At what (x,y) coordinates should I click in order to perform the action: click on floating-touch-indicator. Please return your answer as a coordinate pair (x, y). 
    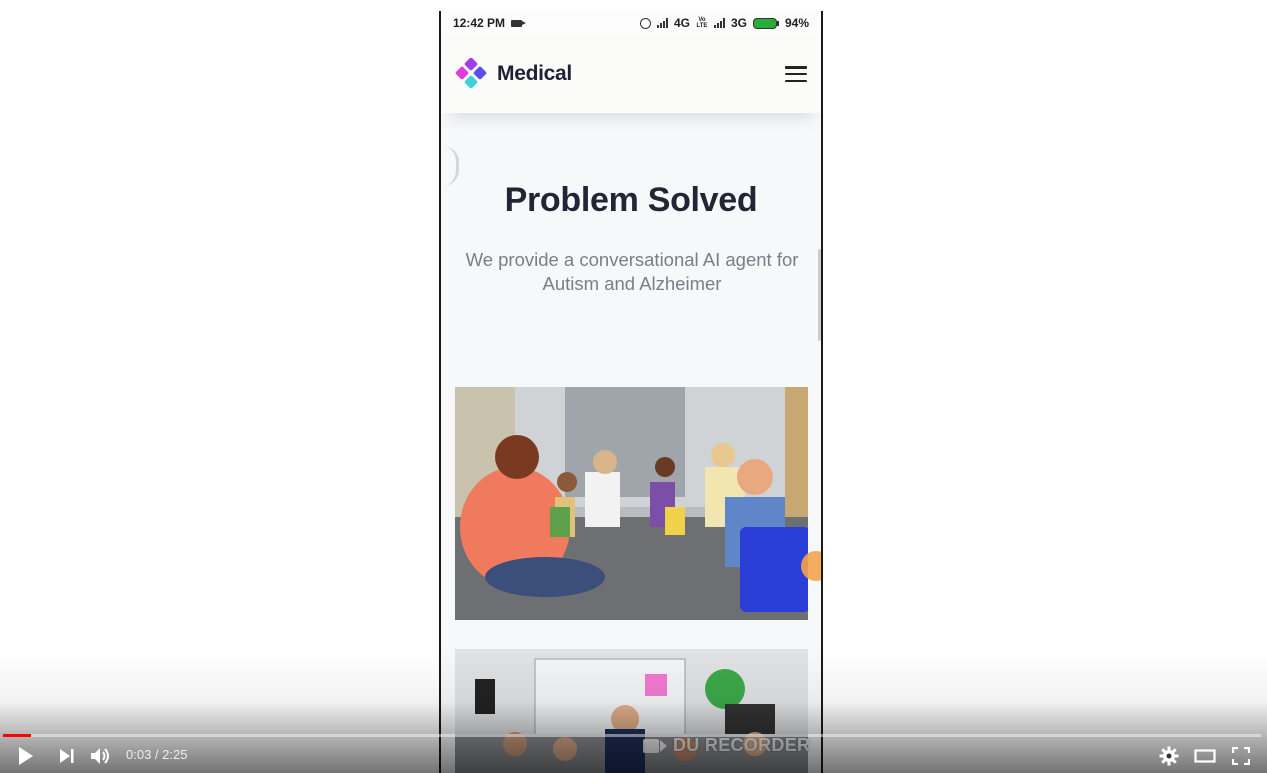
    Looking at the image, I should click on (811, 566).